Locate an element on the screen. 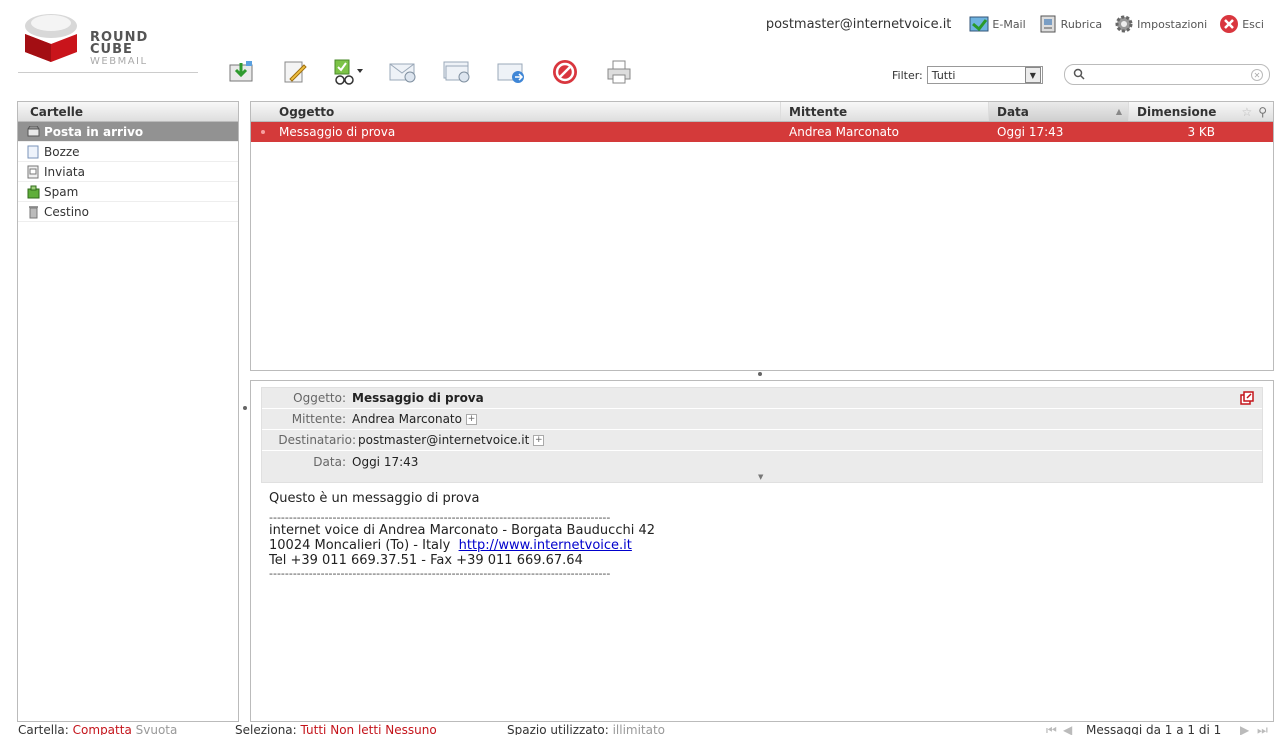  row-subject: Messaggio di prova is located at coordinates (337, 132).